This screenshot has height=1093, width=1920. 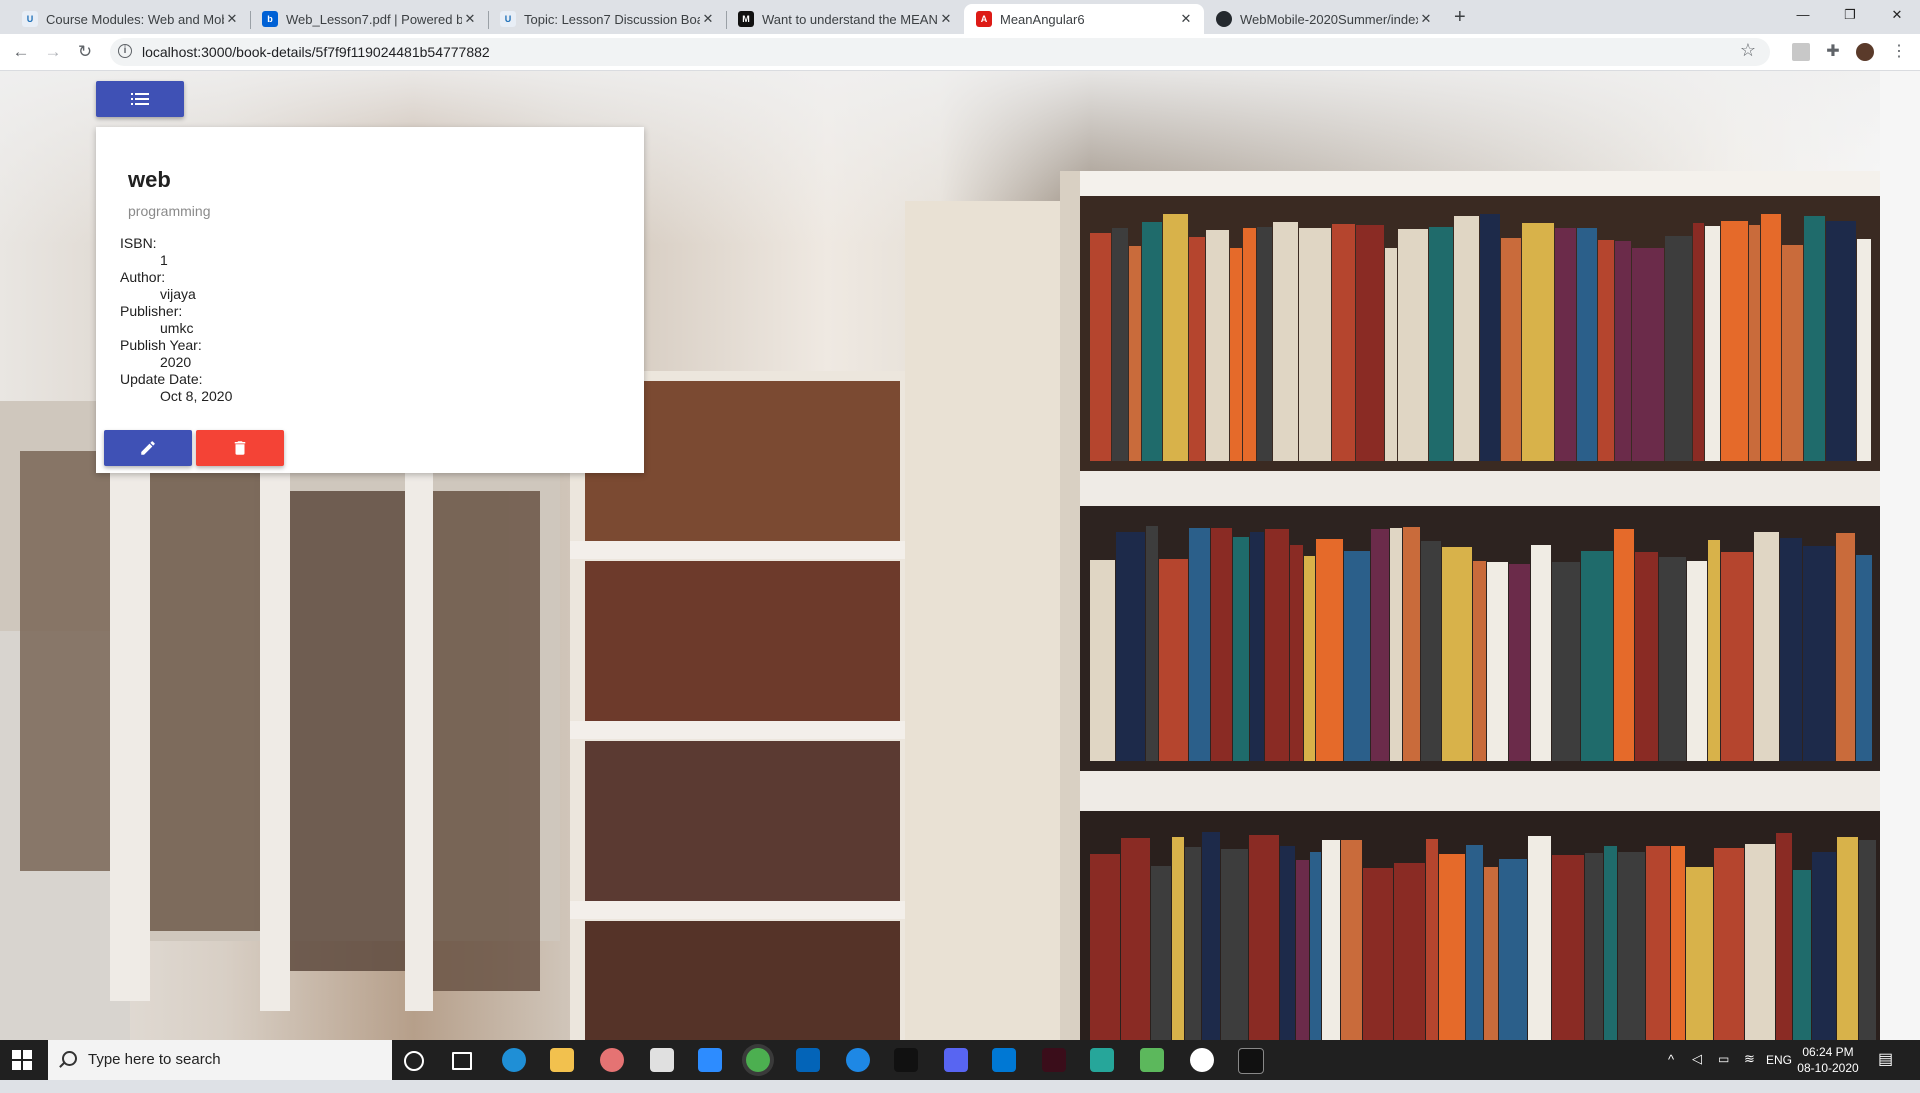 What do you see at coordinates (1723, 1072) in the screenshot?
I see `battery-icon: ▭` at bounding box center [1723, 1072].